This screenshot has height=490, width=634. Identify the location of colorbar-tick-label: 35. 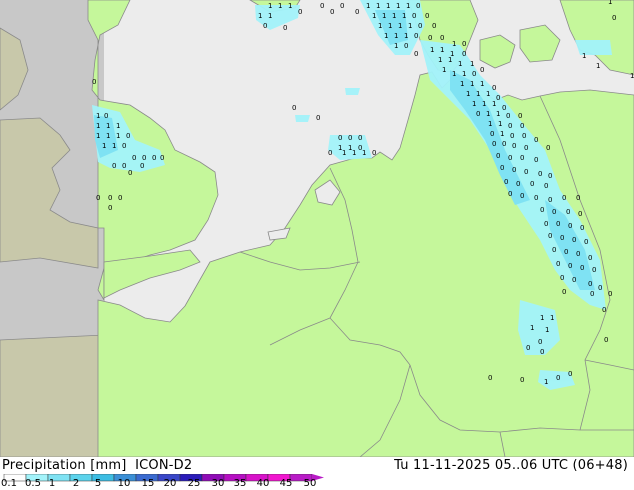
(240, 483).